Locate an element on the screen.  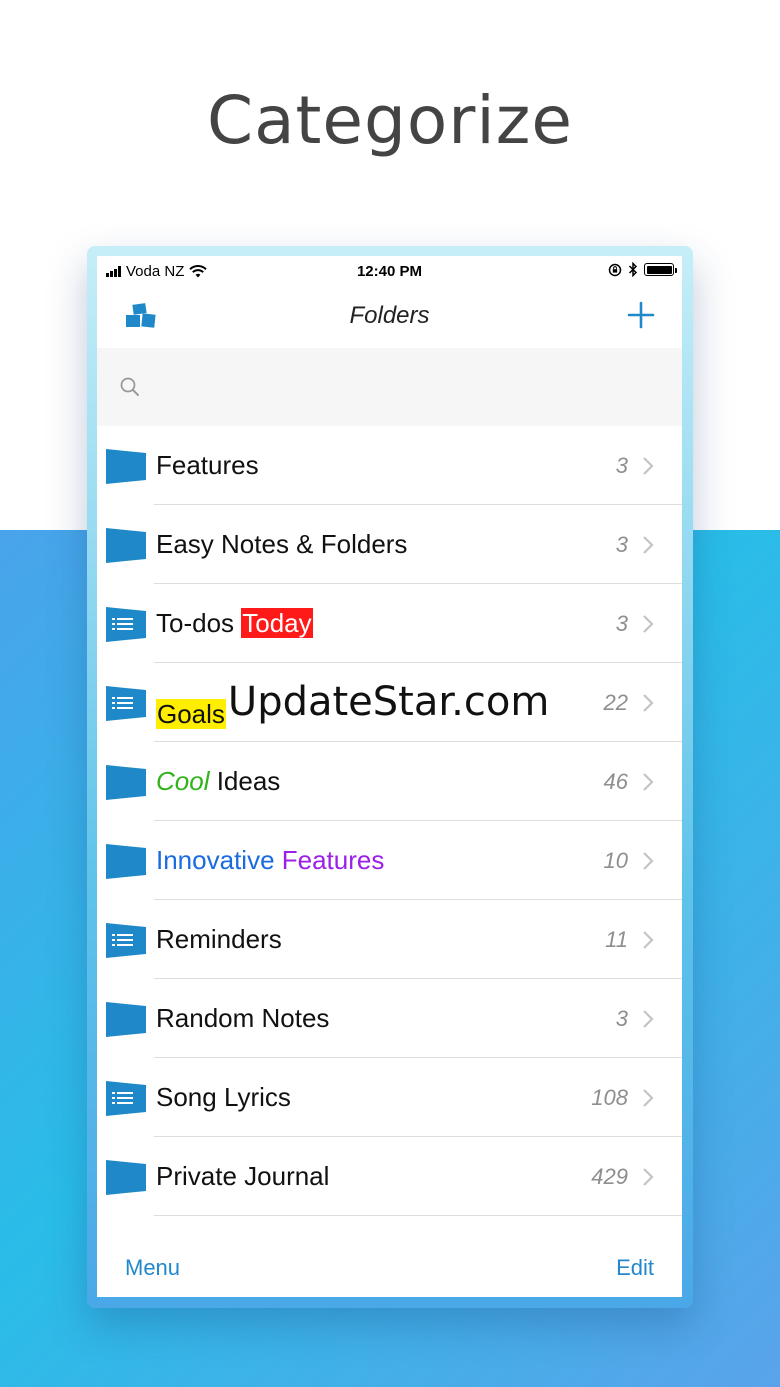
watermark-text: UpdateStar.com is located at coordinates (388, 702).